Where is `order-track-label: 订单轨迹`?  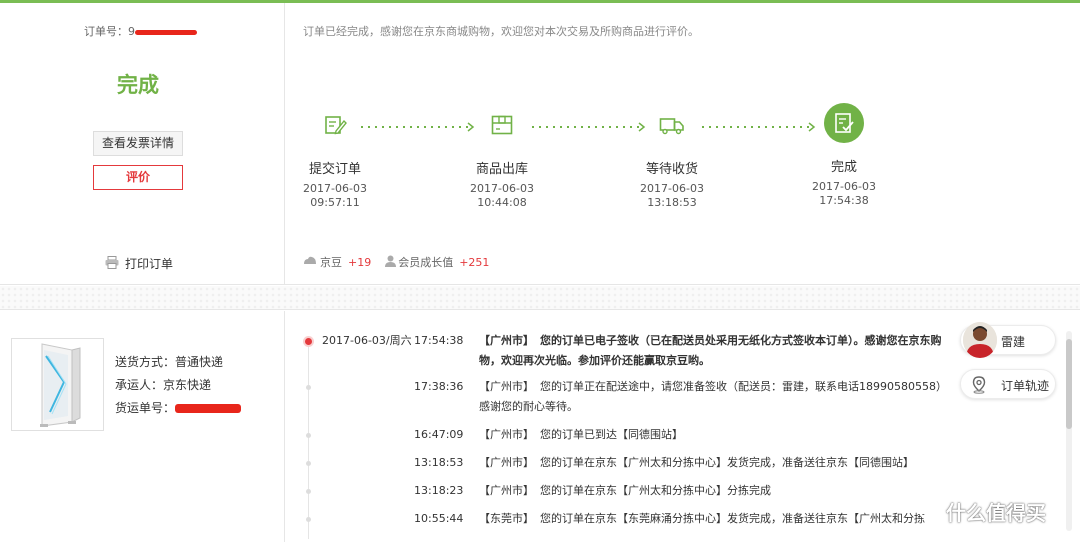 order-track-label: 订单轨迹 is located at coordinates (1025, 386).